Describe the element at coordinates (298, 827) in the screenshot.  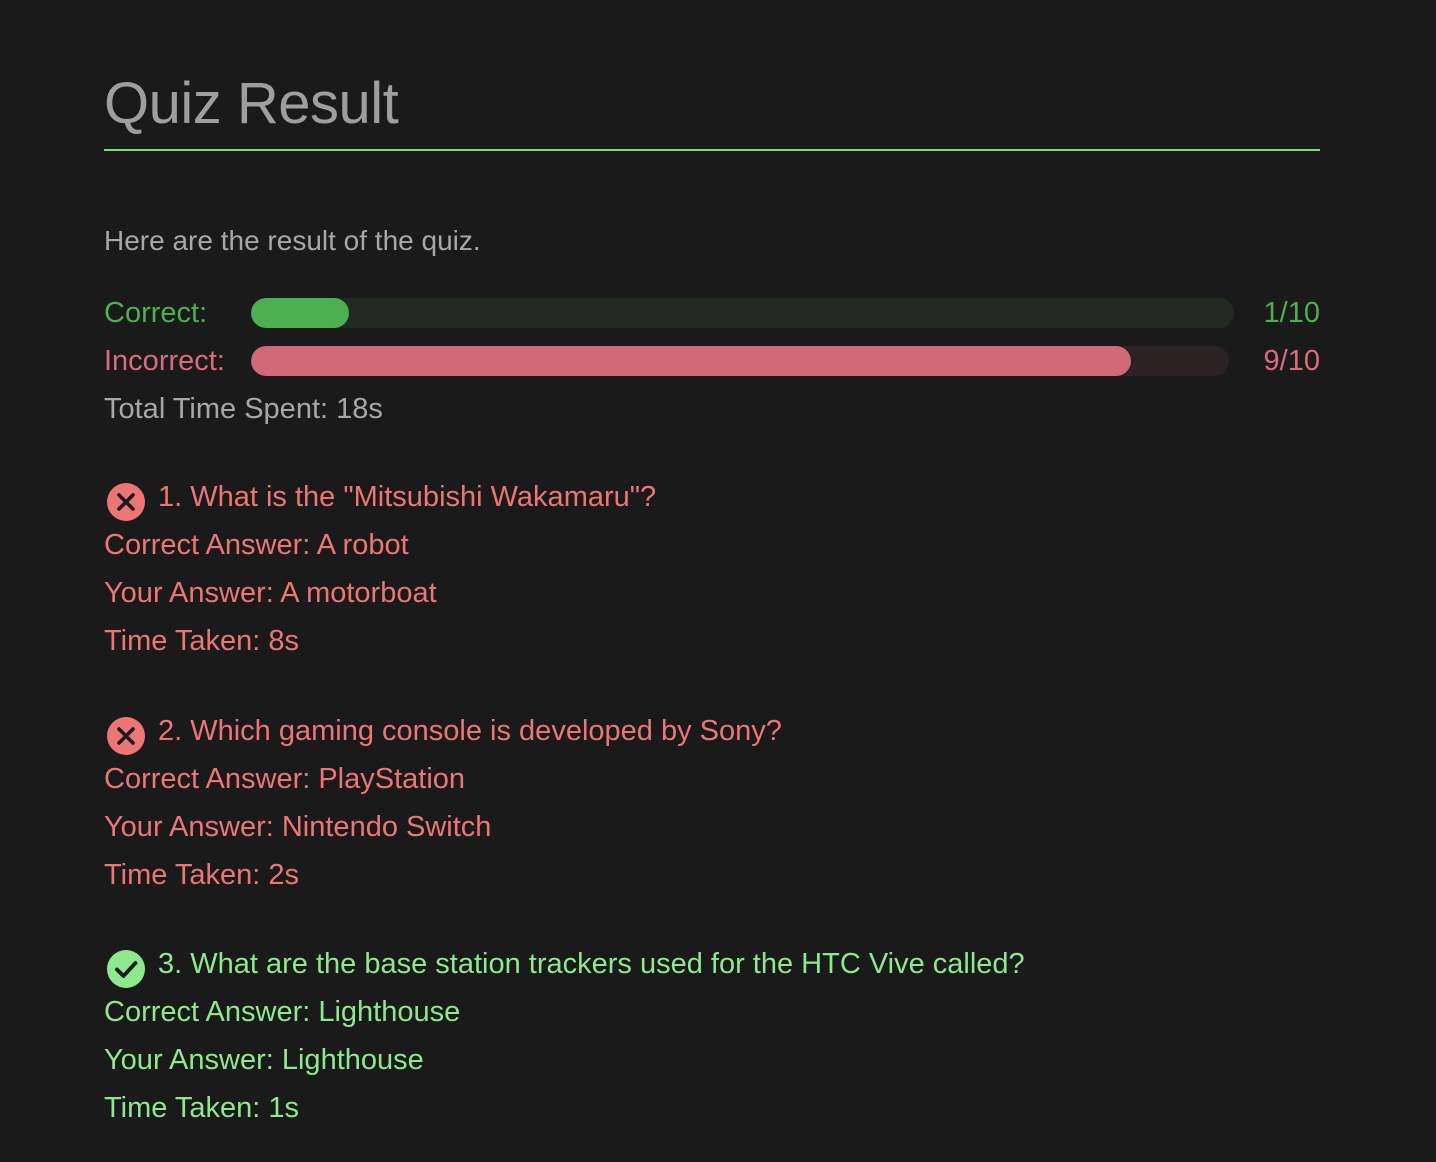
I see `your-answer: Your Answer: Nintendo Switch` at that location.